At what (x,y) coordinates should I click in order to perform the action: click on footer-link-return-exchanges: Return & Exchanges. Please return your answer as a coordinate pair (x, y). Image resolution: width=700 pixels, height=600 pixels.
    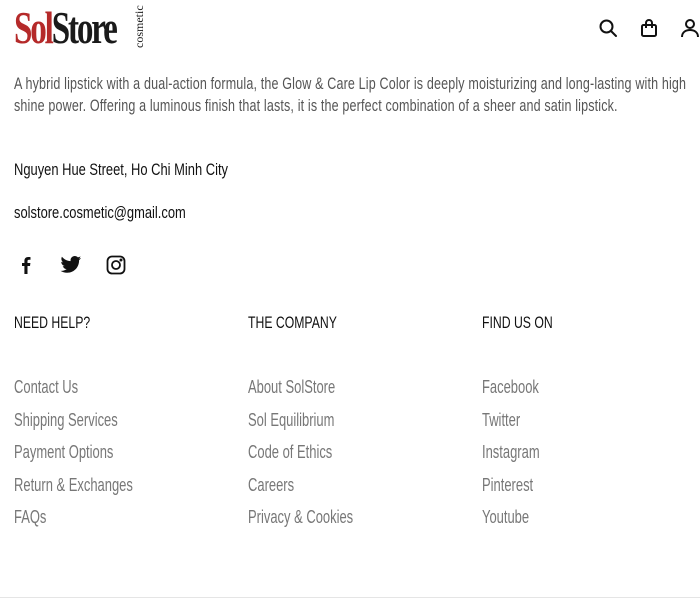
    Looking at the image, I should click on (73, 490).